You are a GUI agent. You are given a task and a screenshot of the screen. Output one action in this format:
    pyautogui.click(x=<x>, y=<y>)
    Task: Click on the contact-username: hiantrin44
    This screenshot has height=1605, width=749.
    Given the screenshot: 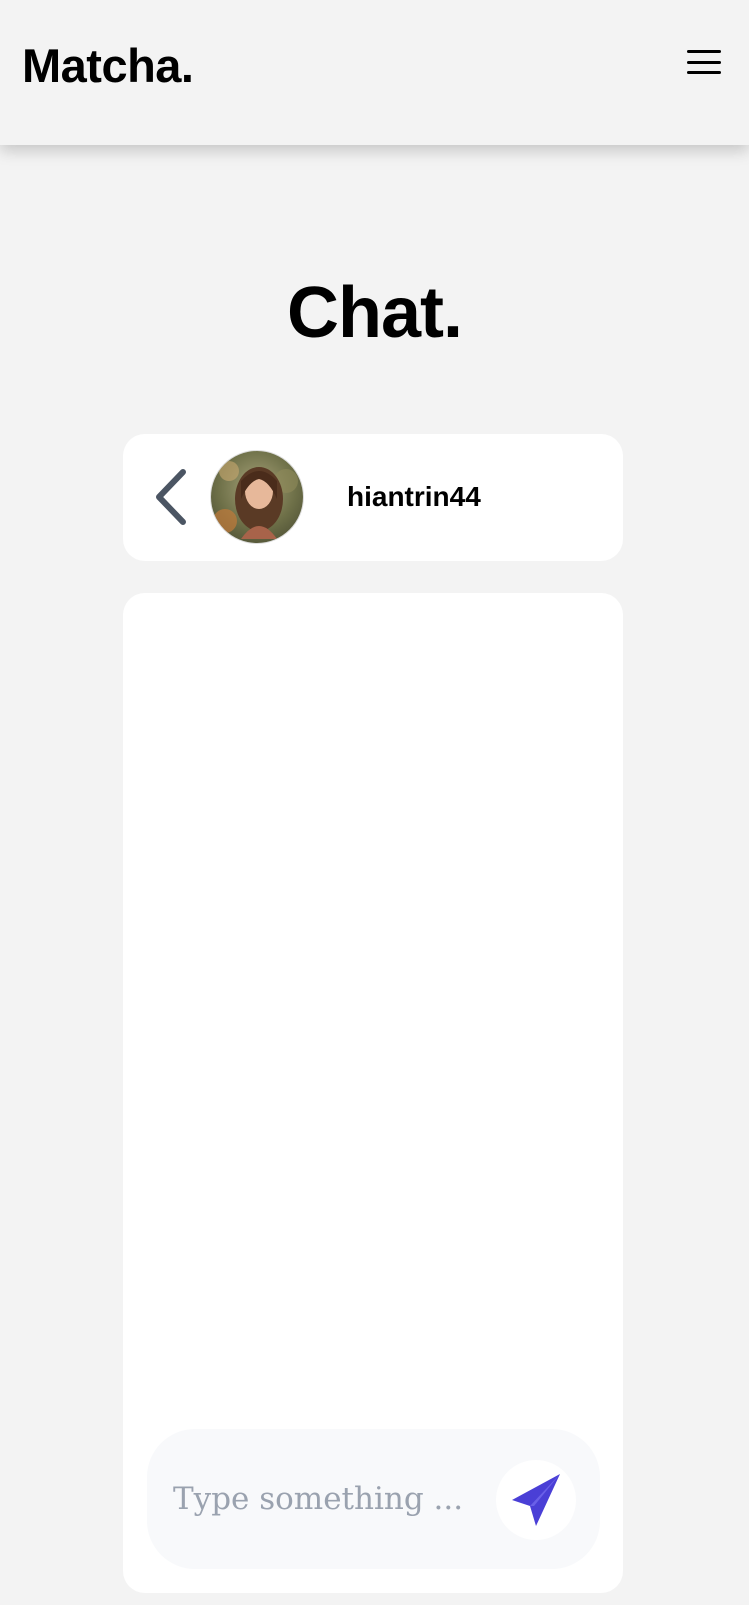 What is the action you would take?
    pyautogui.click(x=414, y=497)
    